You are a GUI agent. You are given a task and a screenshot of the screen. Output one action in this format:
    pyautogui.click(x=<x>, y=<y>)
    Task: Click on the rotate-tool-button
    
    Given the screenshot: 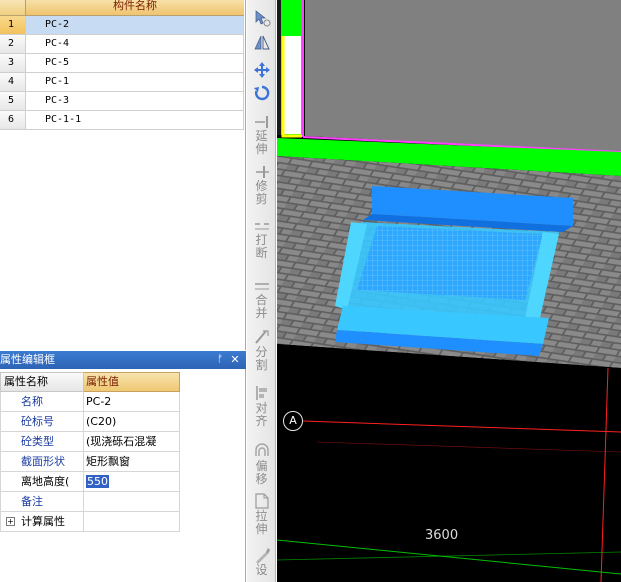 What is the action you would take?
    pyautogui.click(x=261, y=93)
    